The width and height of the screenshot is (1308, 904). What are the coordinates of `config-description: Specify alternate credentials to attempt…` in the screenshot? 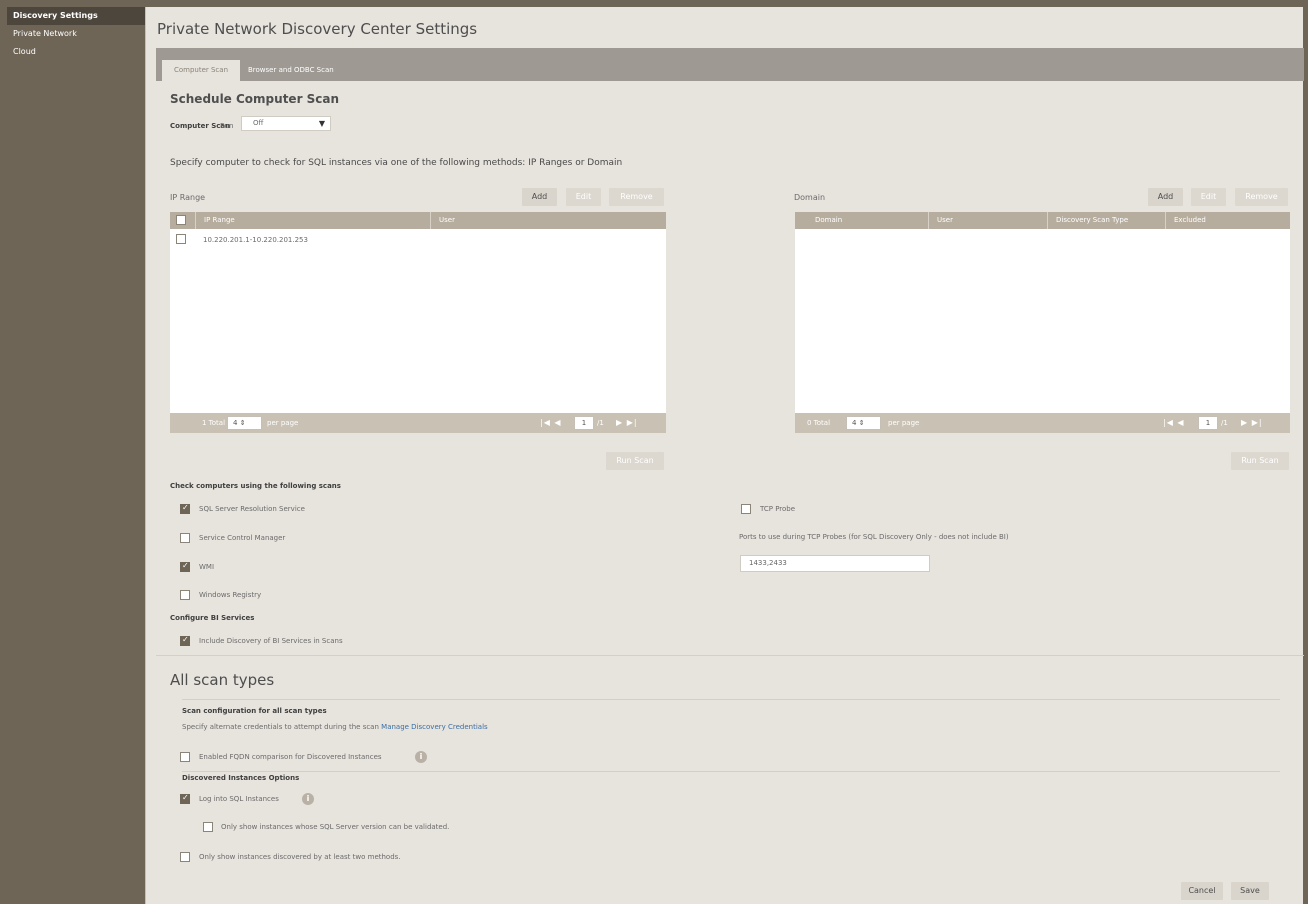 It's located at (335, 727).